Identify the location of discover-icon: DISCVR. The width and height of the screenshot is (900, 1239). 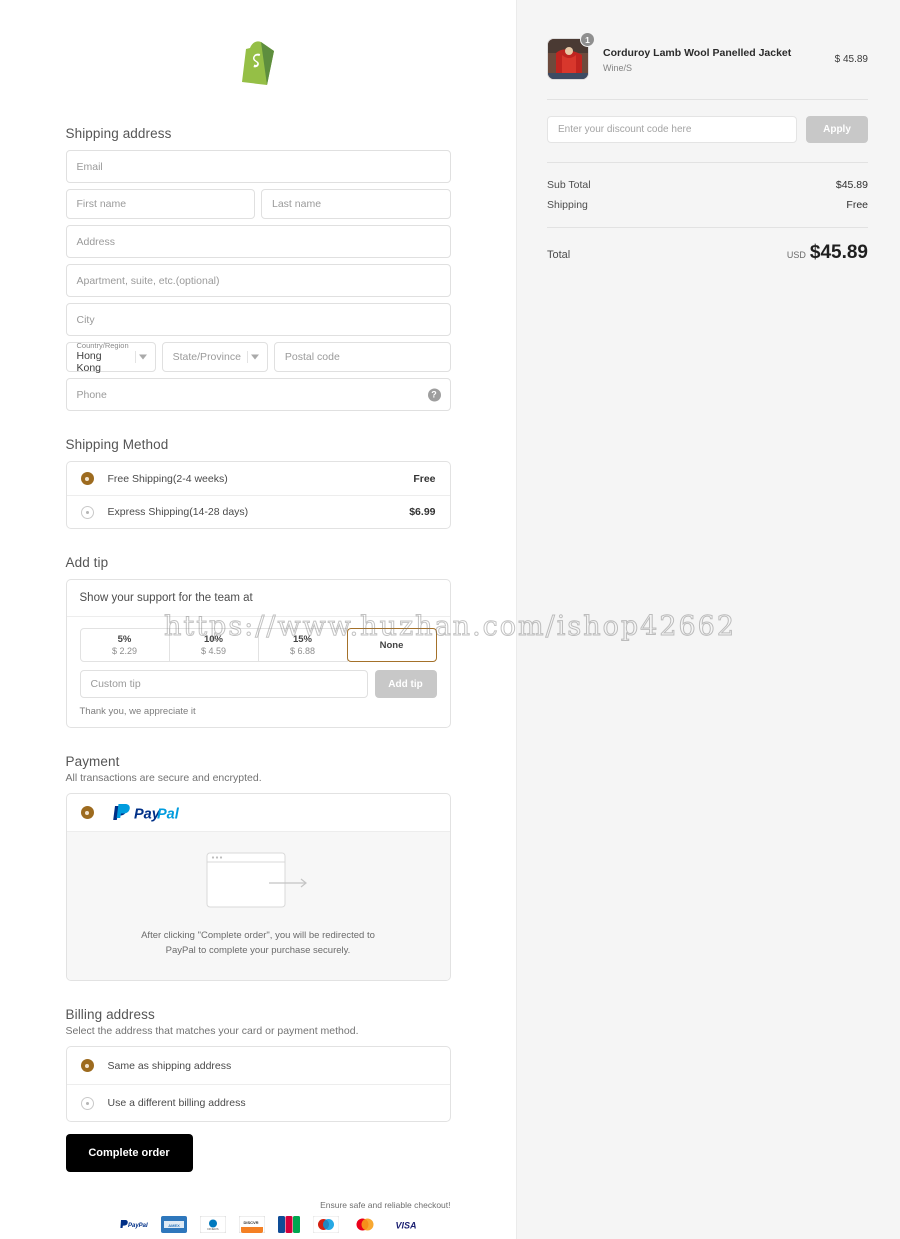
(251, 1224).